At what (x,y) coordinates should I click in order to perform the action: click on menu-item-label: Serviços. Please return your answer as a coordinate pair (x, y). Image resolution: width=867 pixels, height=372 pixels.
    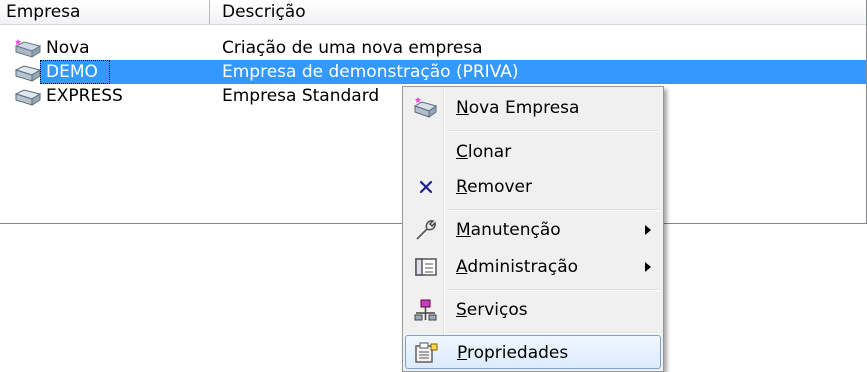
    Looking at the image, I should click on (492, 310).